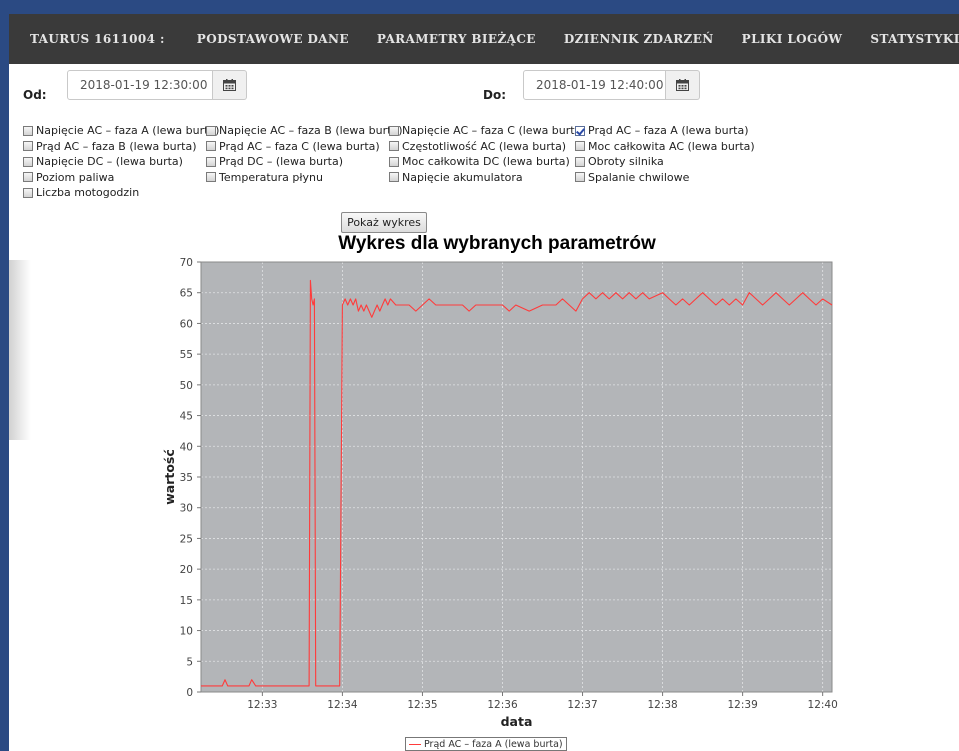 This screenshot has width=959, height=751. I want to click on y-tick-label: 70, so click(186, 263).